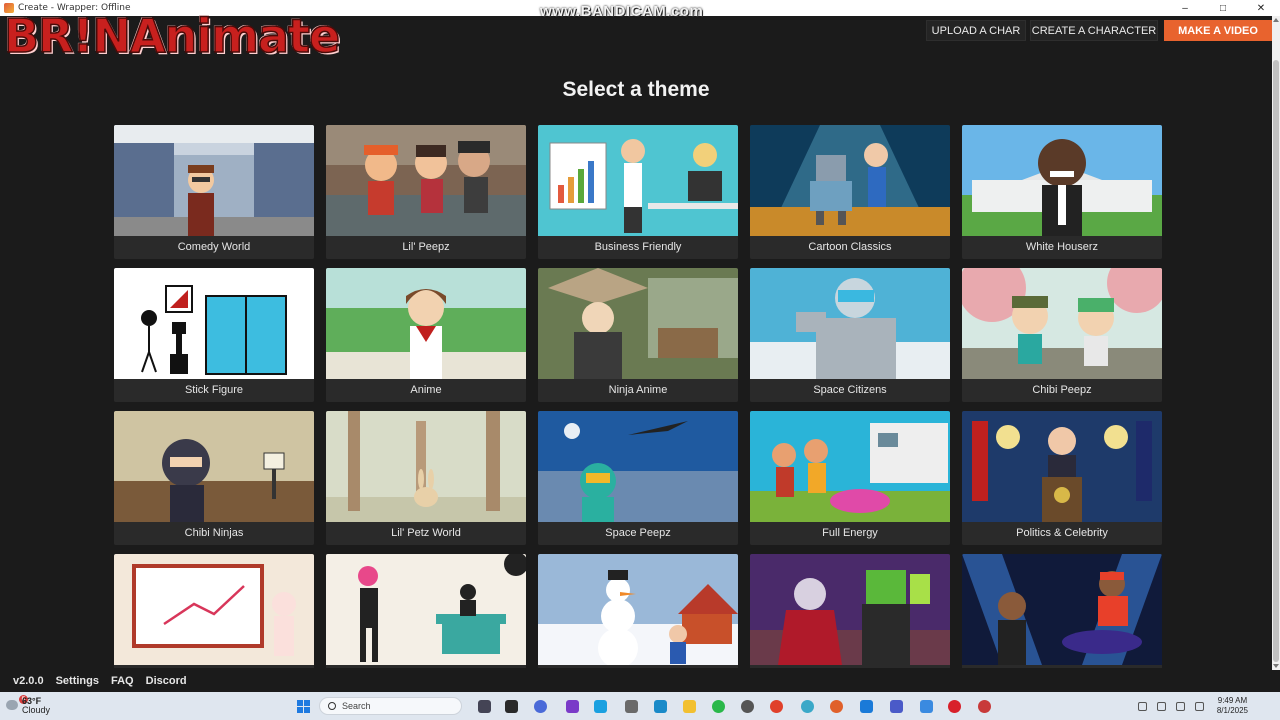 The image size is (1280, 720). I want to click on cloud-icon, so click(12, 705).